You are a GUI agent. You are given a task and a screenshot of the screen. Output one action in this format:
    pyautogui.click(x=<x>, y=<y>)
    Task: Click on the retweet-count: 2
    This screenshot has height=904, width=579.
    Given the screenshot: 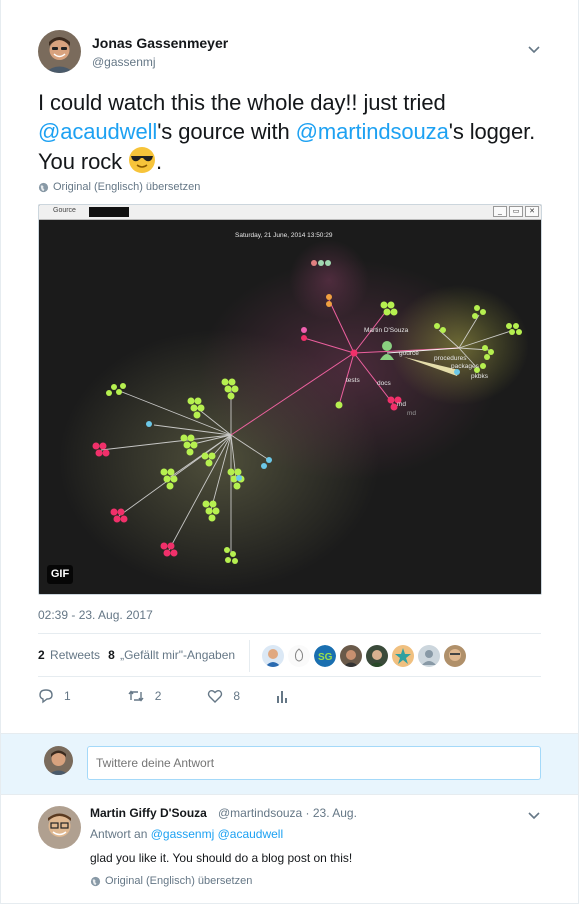 What is the action you would take?
    pyautogui.click(x=158, y=696)
    